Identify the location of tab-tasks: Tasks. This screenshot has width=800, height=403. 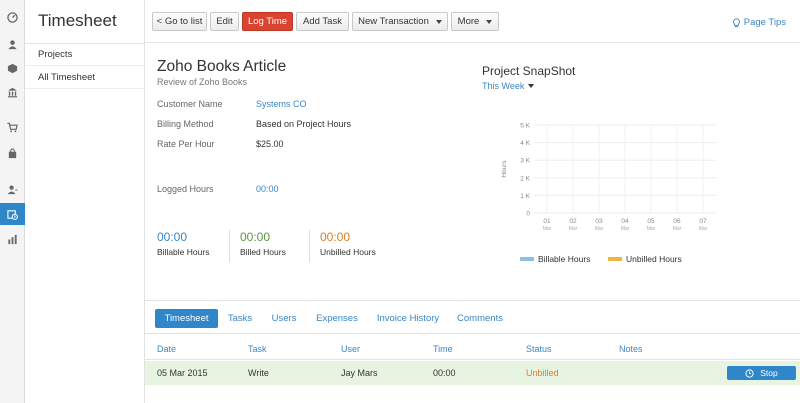
(240, 318).